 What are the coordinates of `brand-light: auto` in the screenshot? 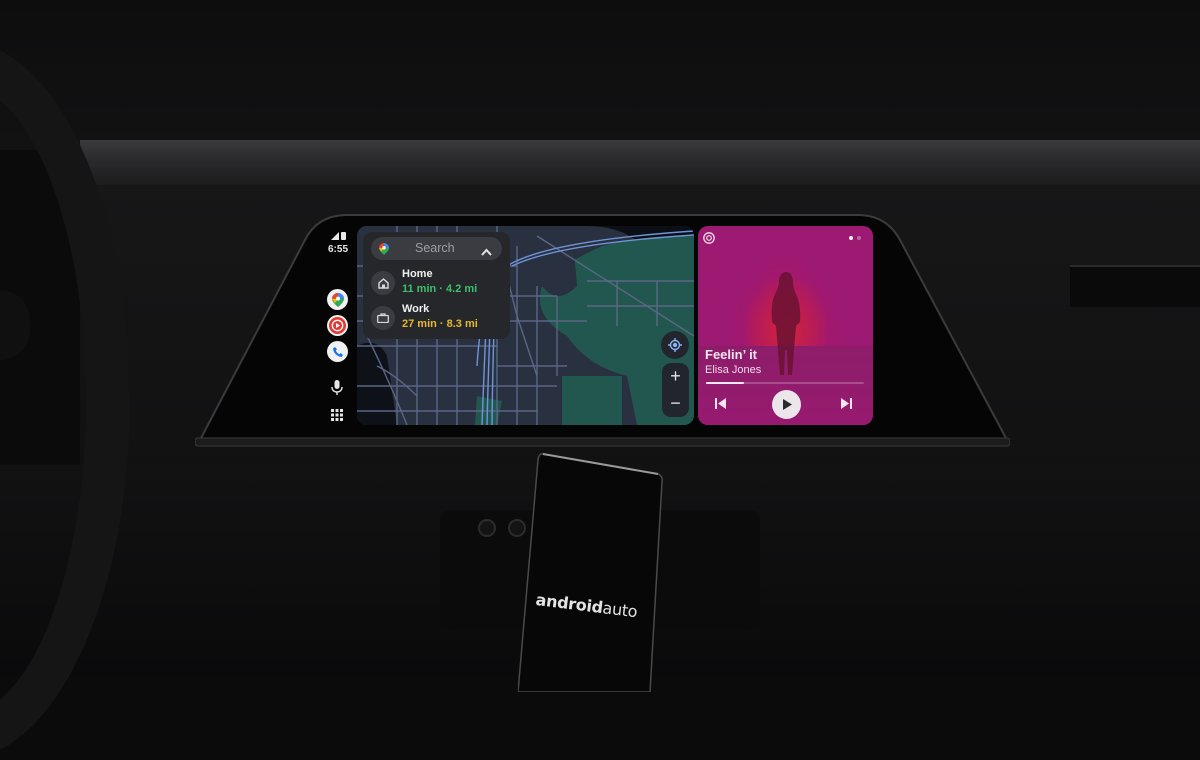 It's located at (620, 610).